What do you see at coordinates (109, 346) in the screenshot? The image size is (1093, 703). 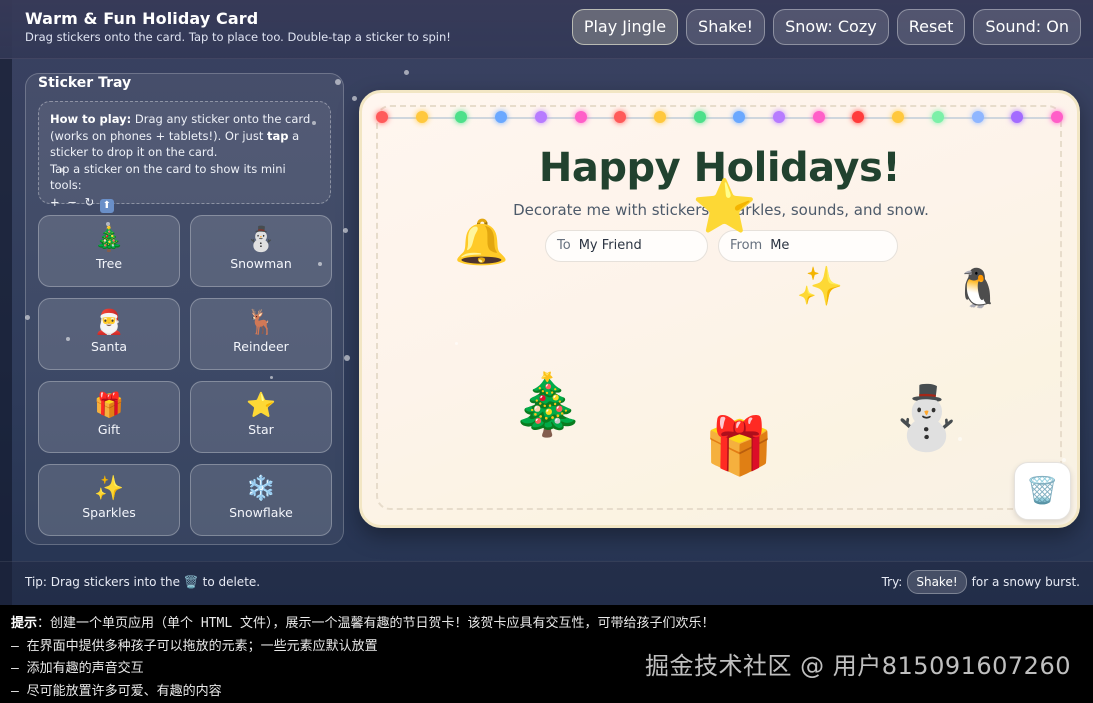 I see `sticker-label: Santa` at bounding box center [109, 346].